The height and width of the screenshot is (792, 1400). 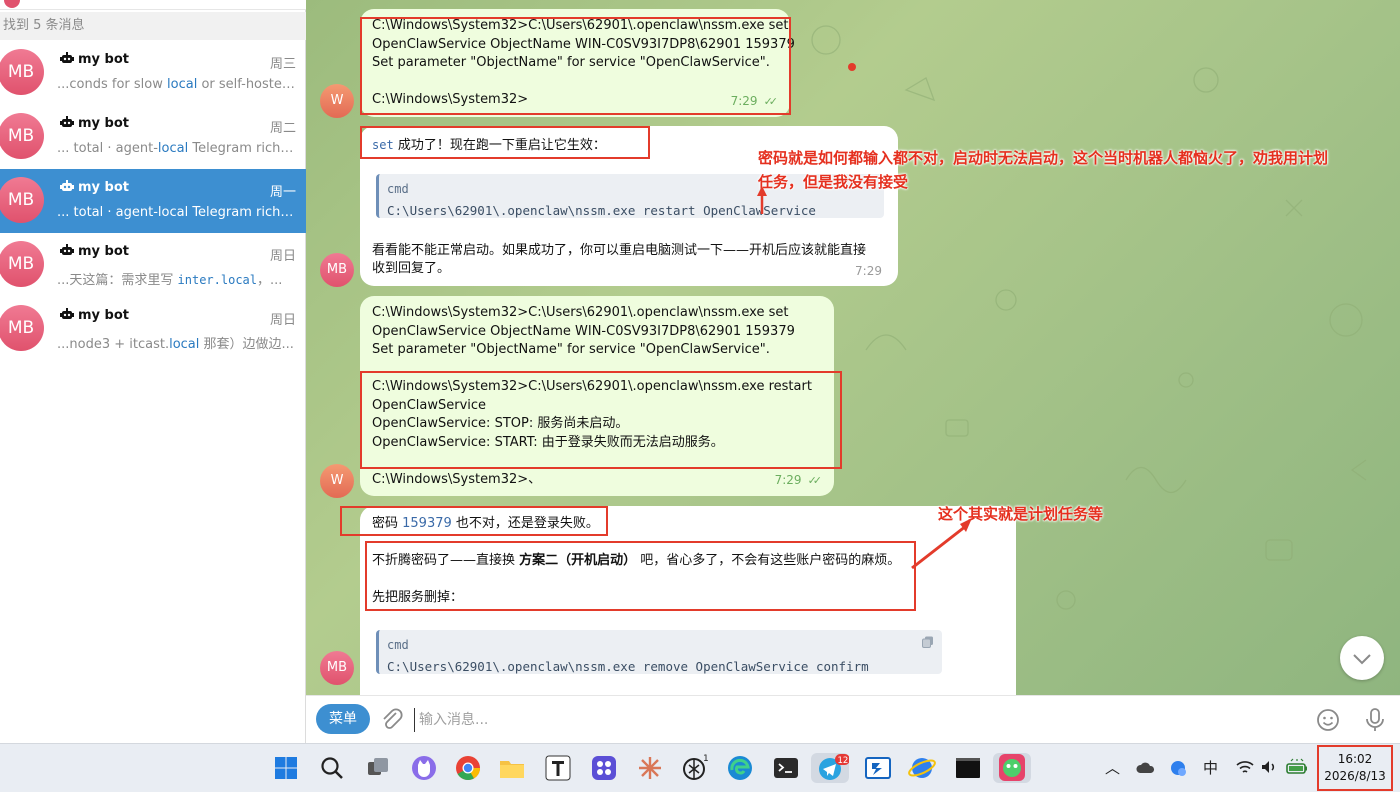 I want to click on message-composer: 菜单, so click(x=853, y=719).